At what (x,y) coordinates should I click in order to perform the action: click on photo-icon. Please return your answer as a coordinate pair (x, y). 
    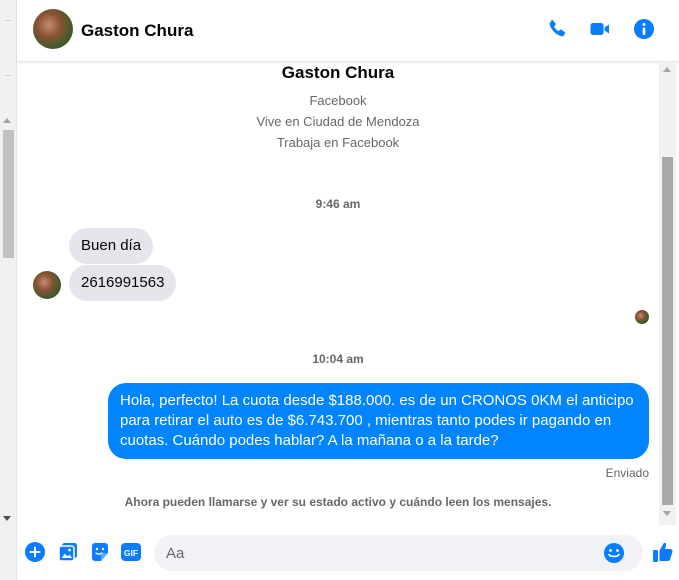
    Looking at the image, I should click on (68, 552).